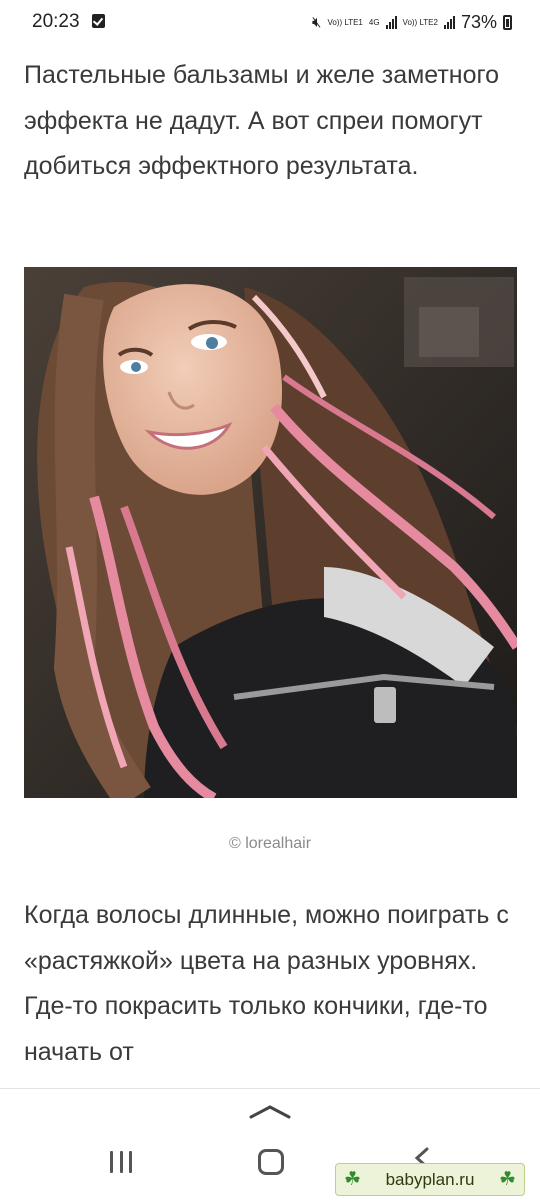 This screenshot has width=540, height=1200. What do you see at coordinates (374, 22) in the screenshot?
I see `network-type-label: 4G` at bounding box center [374, 22].